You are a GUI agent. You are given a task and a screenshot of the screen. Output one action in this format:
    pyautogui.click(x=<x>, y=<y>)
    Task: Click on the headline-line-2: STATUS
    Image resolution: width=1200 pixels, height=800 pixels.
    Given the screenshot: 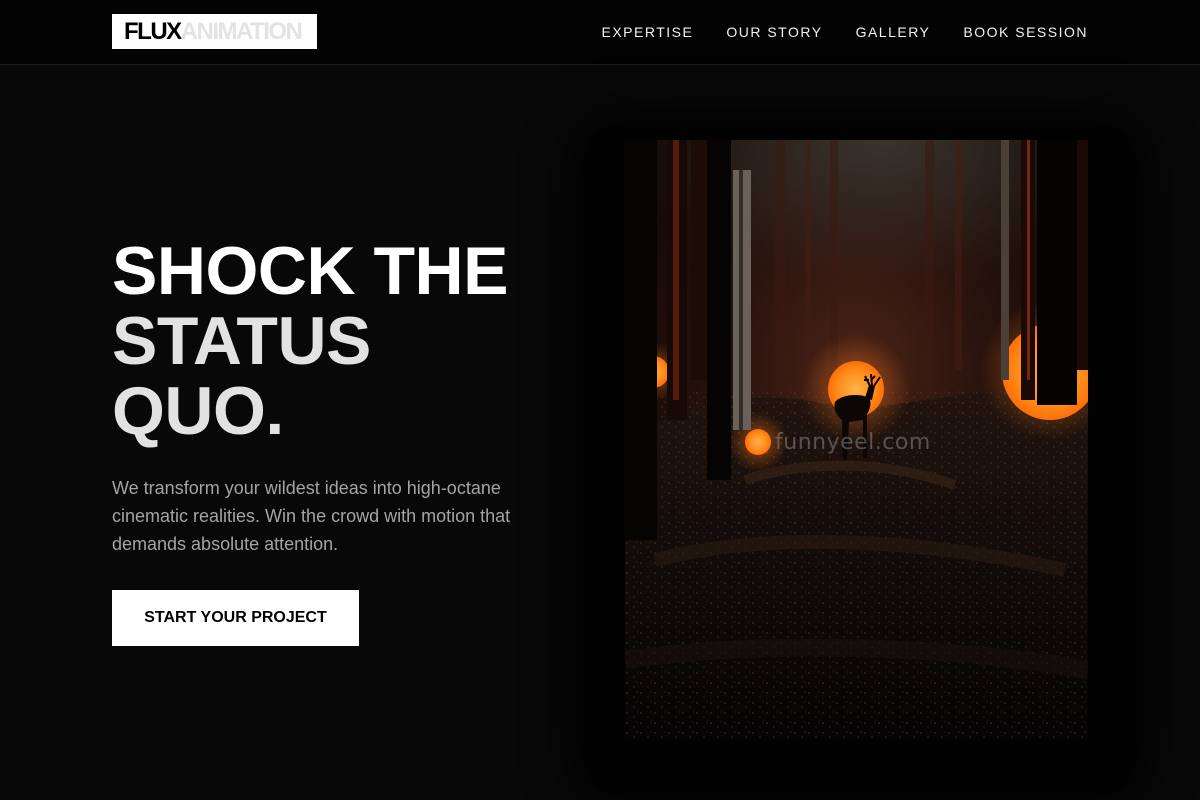 What is the action you would take?
    pyautogui.click(x=241, y=341)
    